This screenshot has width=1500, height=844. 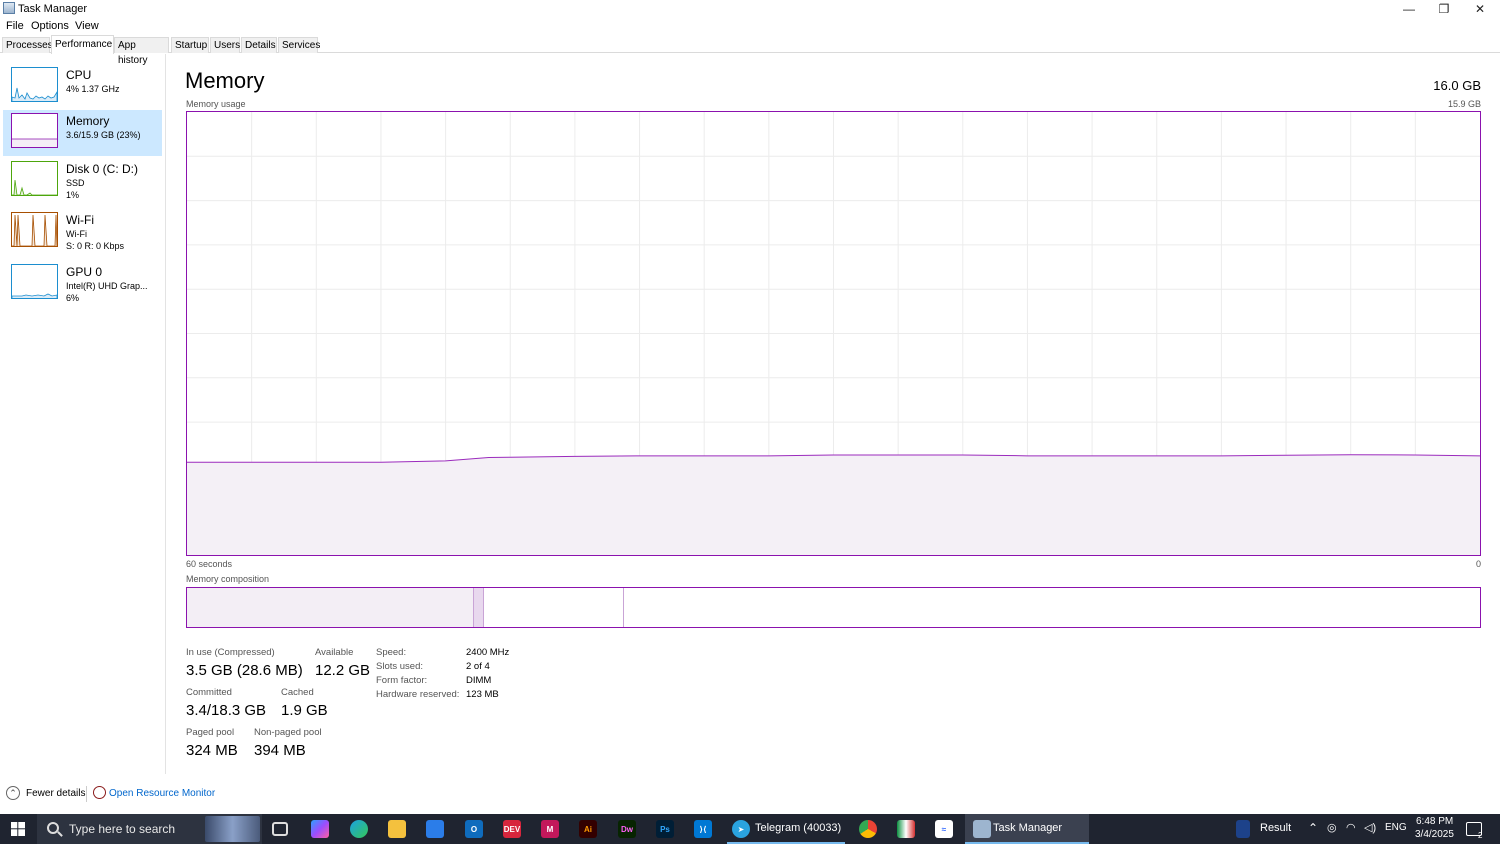 I want to click on language-indicator: ENG, so click(x=1396, y=827).